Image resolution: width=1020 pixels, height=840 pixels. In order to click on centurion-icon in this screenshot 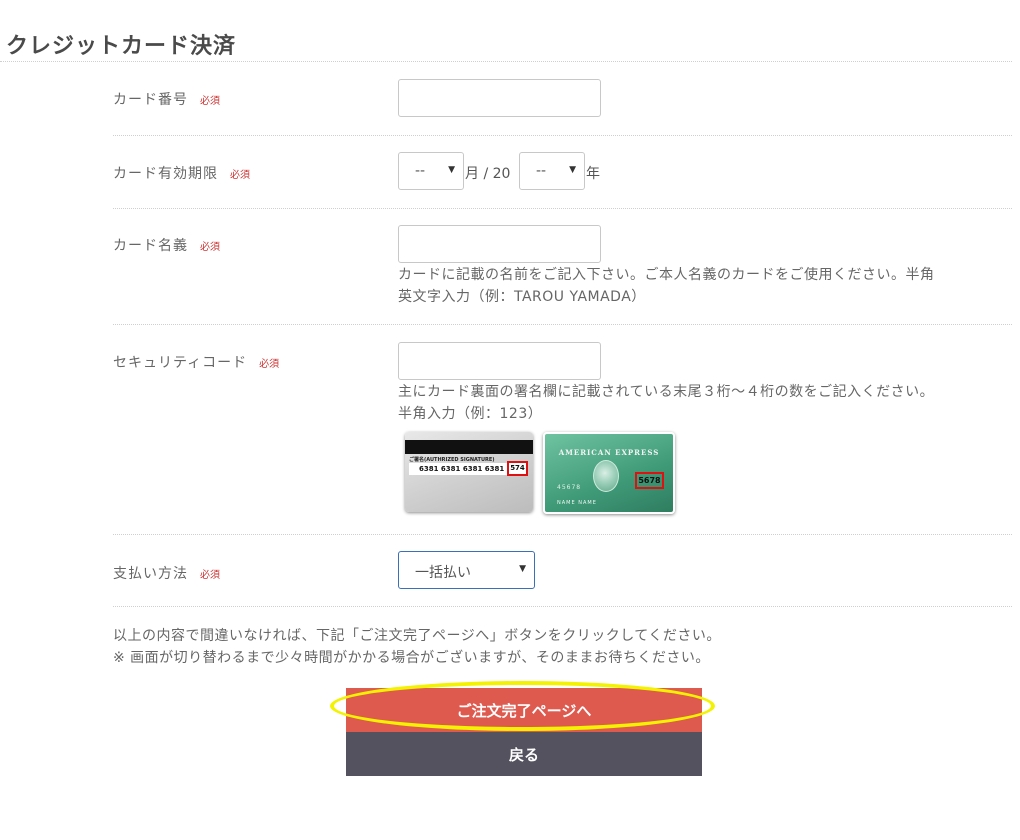, I will do `click(606, 476)`.